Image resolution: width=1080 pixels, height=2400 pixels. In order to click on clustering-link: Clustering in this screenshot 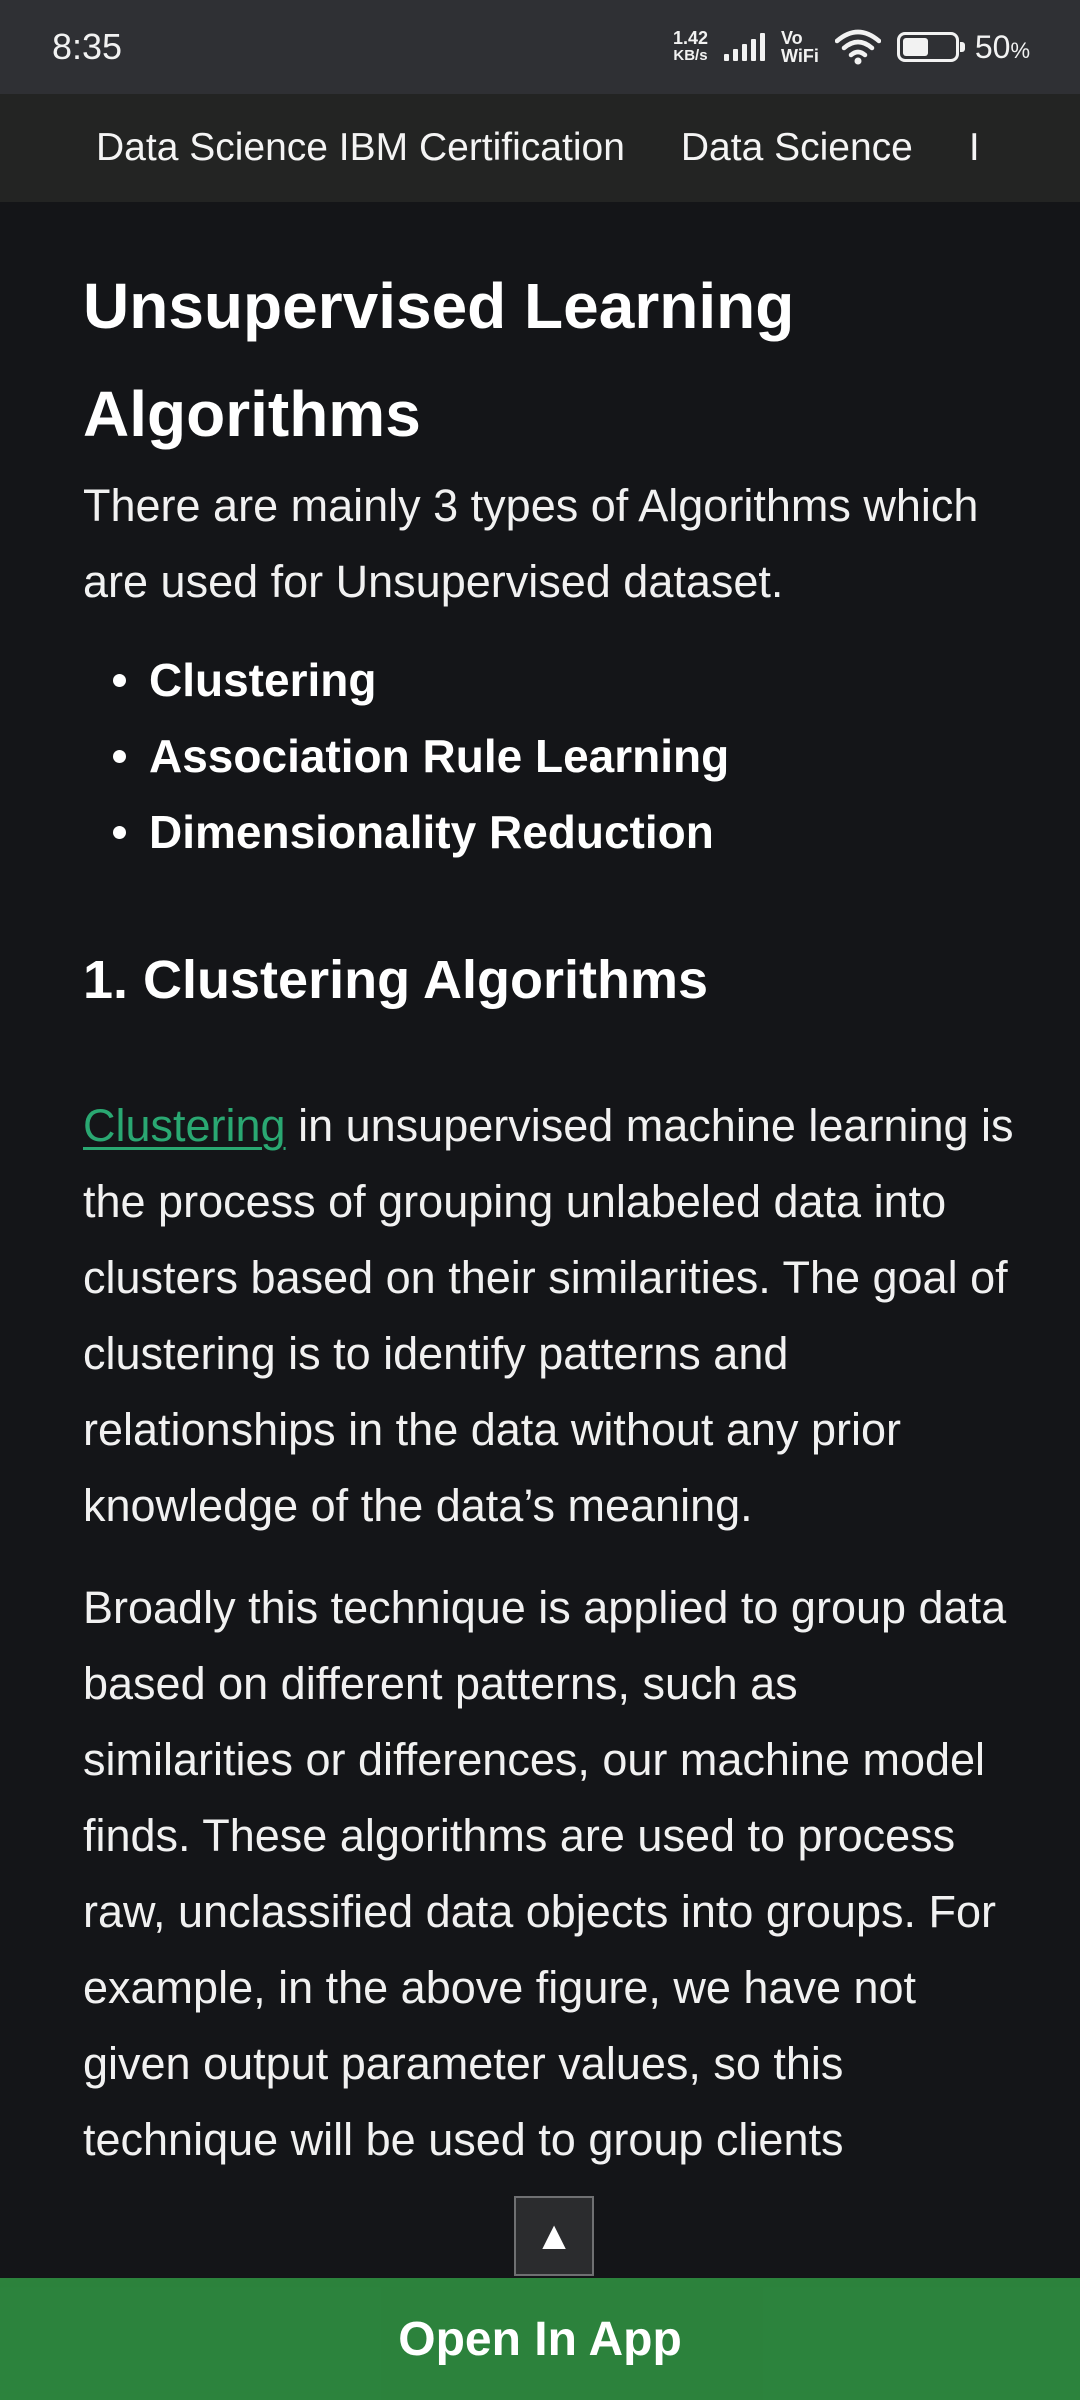, I will do `click(184, 1125)`.